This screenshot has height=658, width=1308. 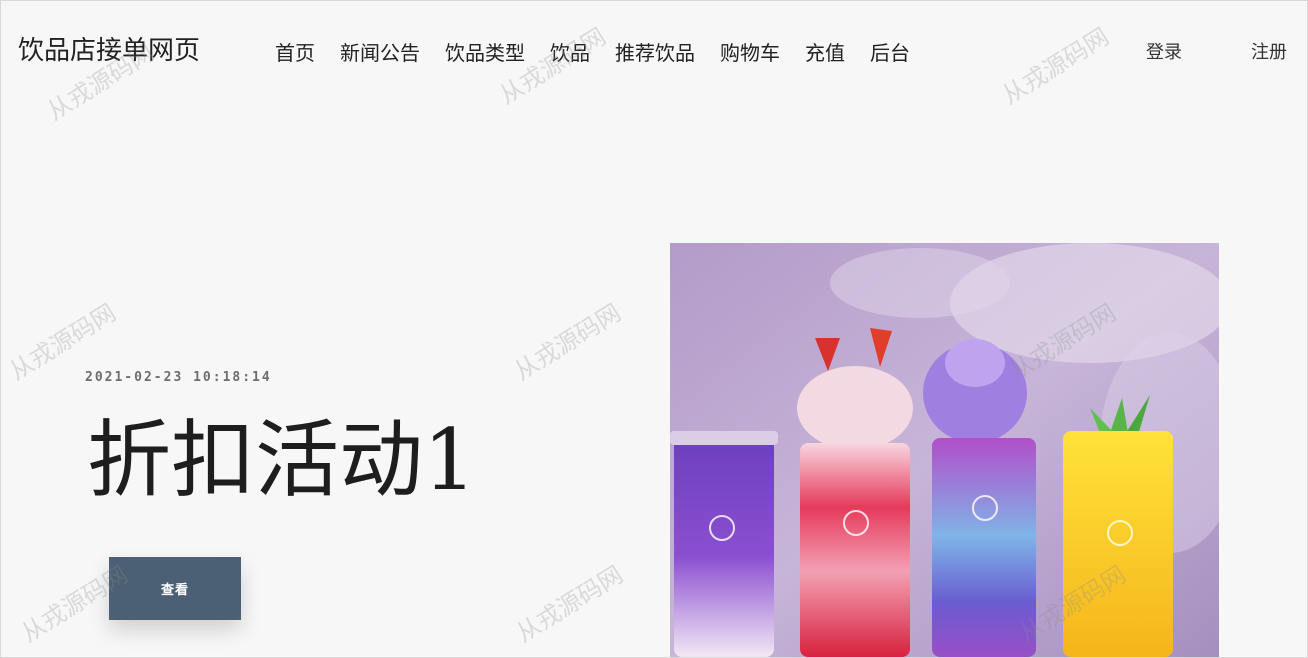 What do you see at coordinates (175, 588) in the screenshot?
I see `view-button: 查看` at bounding box center [175, 588].